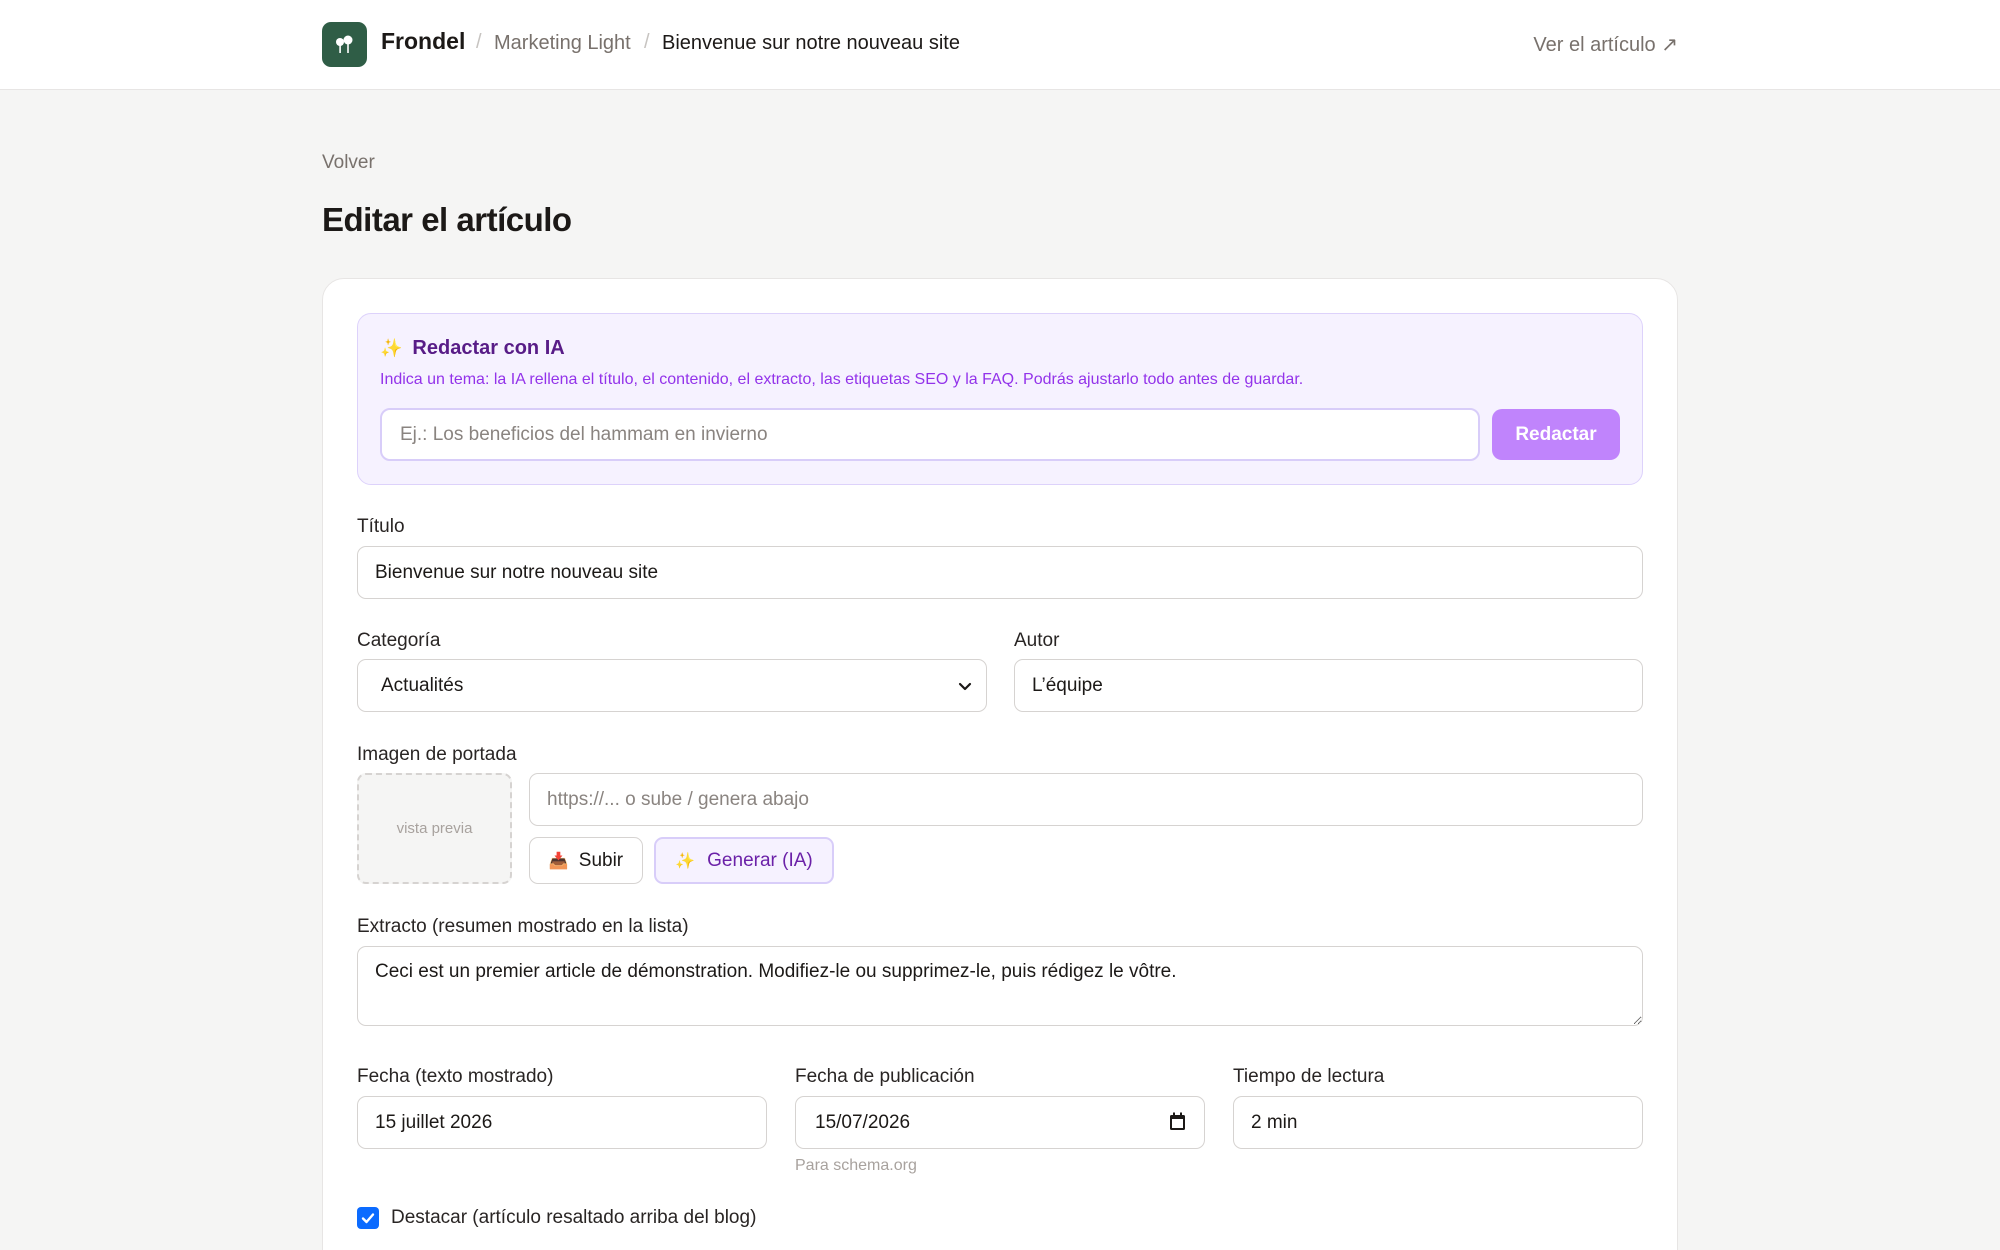 This screenshot has width=2000, height=1250. Describe the element at coordinates (488, 348) in the screenshot. I see `ai-writer-title-text: Redactar con IA` at that location.